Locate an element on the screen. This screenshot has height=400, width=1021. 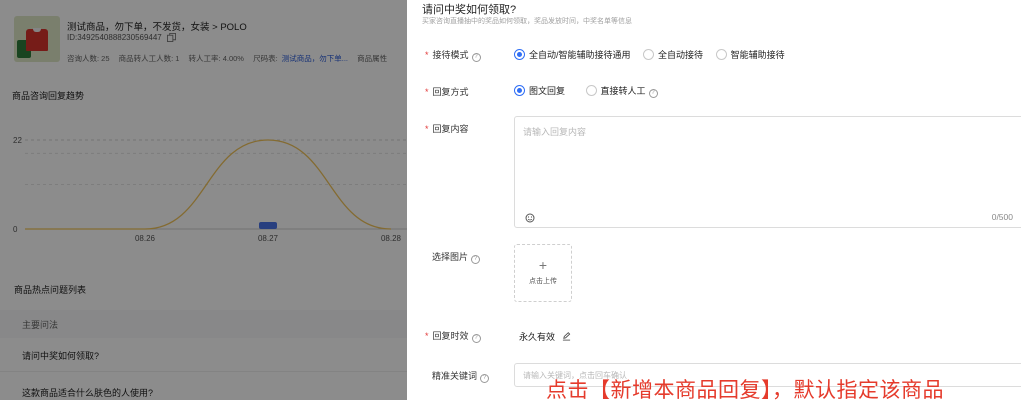
keywords-label: 精准关键词 is located at coordinates (455, 376).